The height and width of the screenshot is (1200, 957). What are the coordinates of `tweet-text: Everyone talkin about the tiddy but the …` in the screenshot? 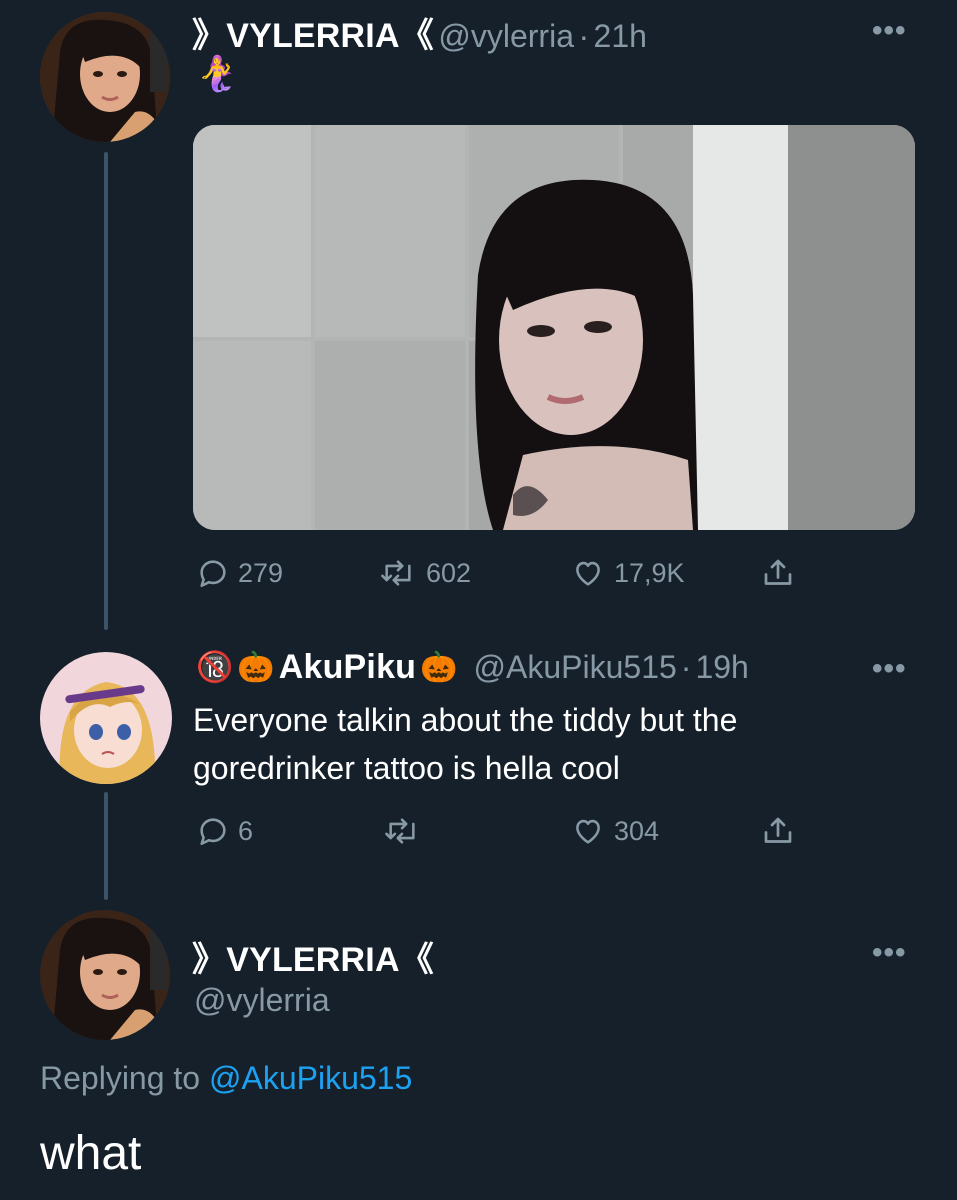 It's located at (553, 744).